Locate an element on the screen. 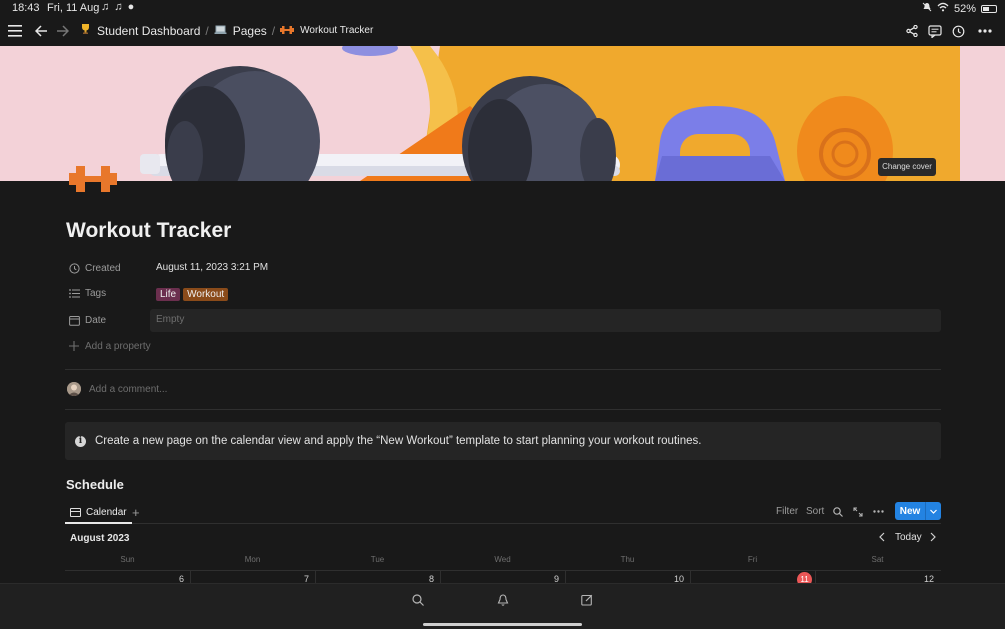 Image resolution: width=1005 pixels, height=629 pixels. chevron-down-icon is located at coordinates (933, 511).